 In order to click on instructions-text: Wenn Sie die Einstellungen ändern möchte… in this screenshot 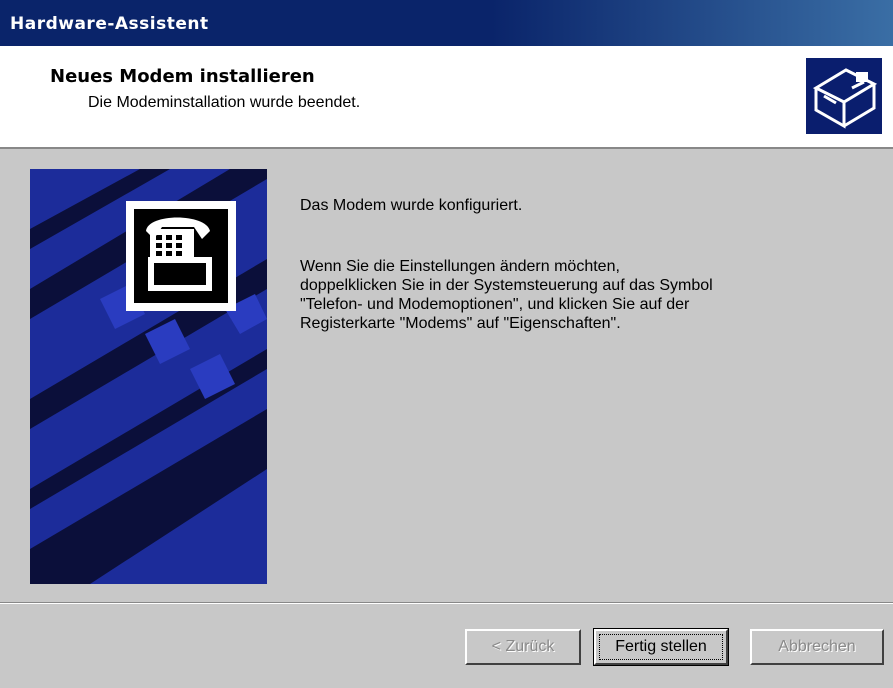, I will do `click(580, 295)`.